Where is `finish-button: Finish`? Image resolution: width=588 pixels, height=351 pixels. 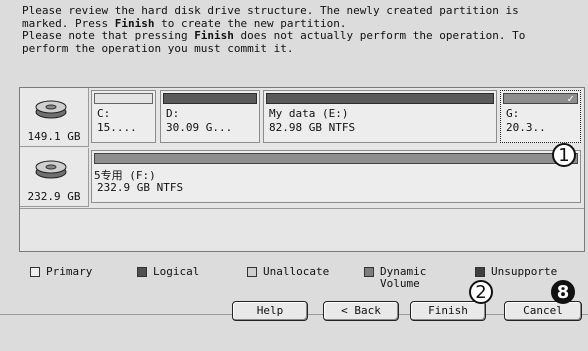 finish-button: Finish is located at coordinates (448, 311).